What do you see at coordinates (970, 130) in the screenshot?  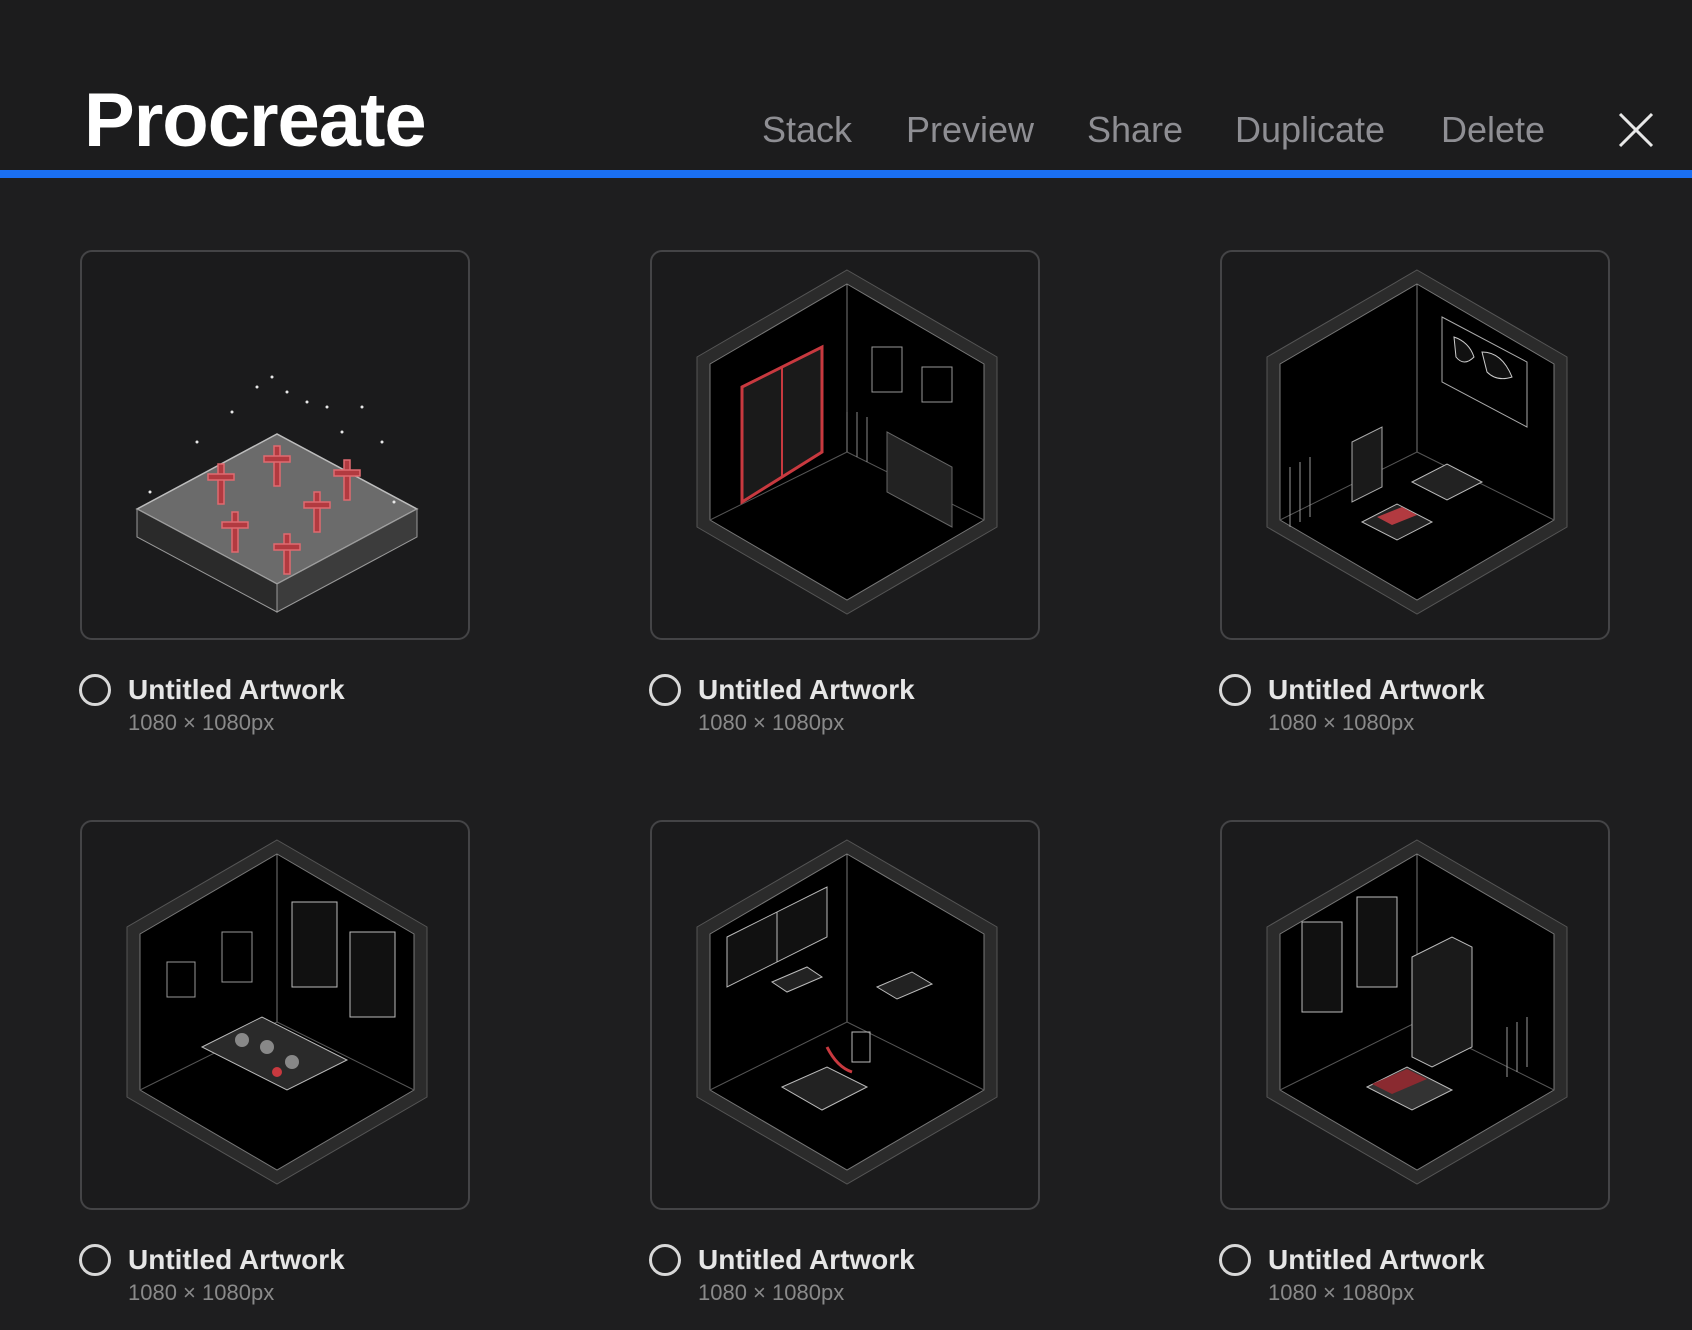 I see `preview-button: Preview` at bounding box center [970, 130].